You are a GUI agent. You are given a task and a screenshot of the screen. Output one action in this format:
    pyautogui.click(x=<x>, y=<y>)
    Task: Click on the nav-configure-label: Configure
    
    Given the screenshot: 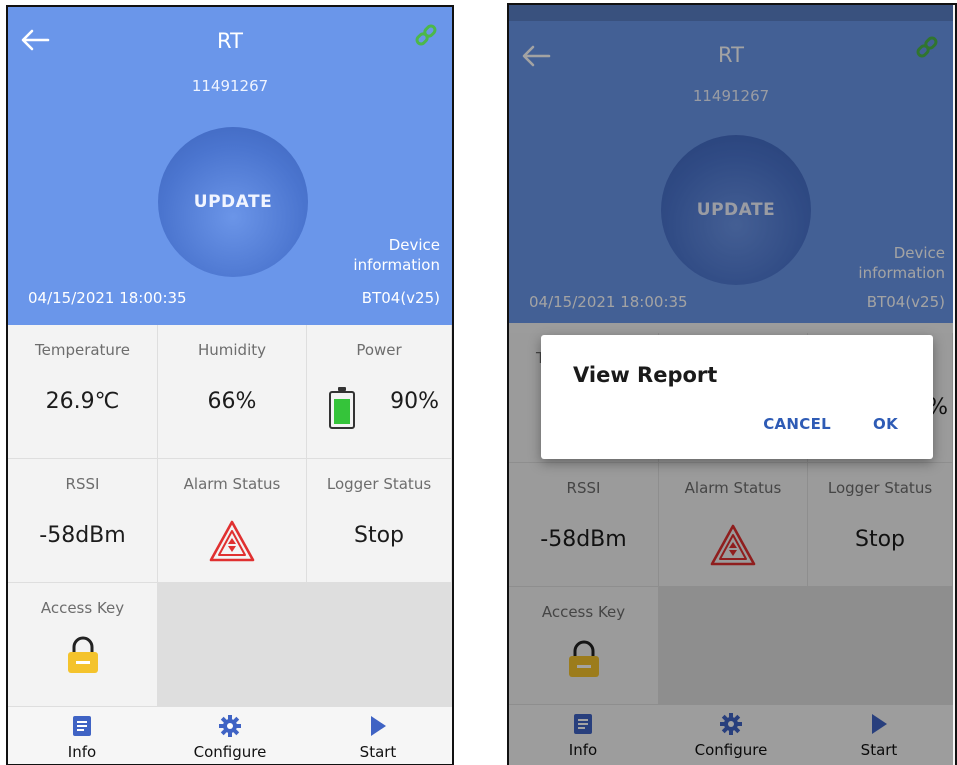 What is the action you would take?
    pyautogui.click(x=230, y=752)
    